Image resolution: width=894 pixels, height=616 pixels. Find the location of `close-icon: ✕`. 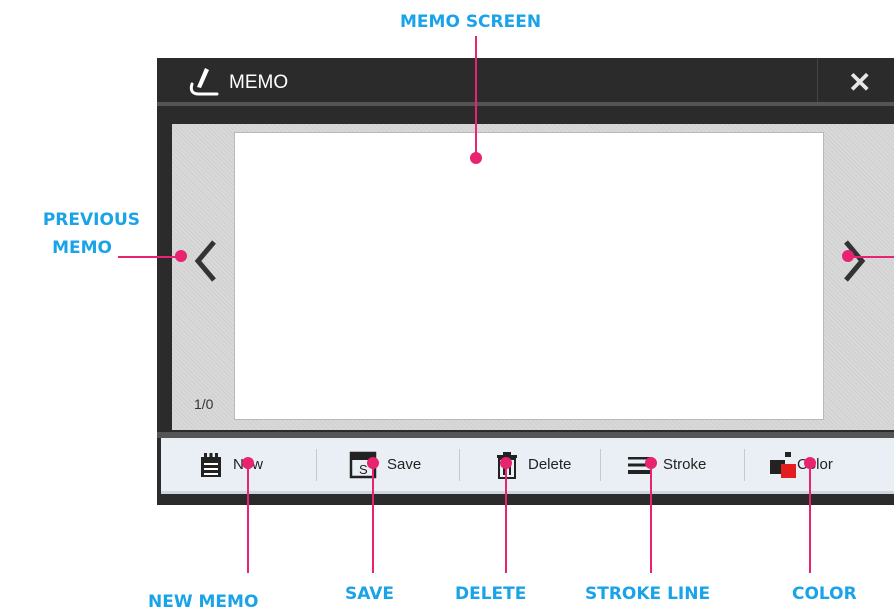

close-icon: ✕ is located at coordinates (860, 82).